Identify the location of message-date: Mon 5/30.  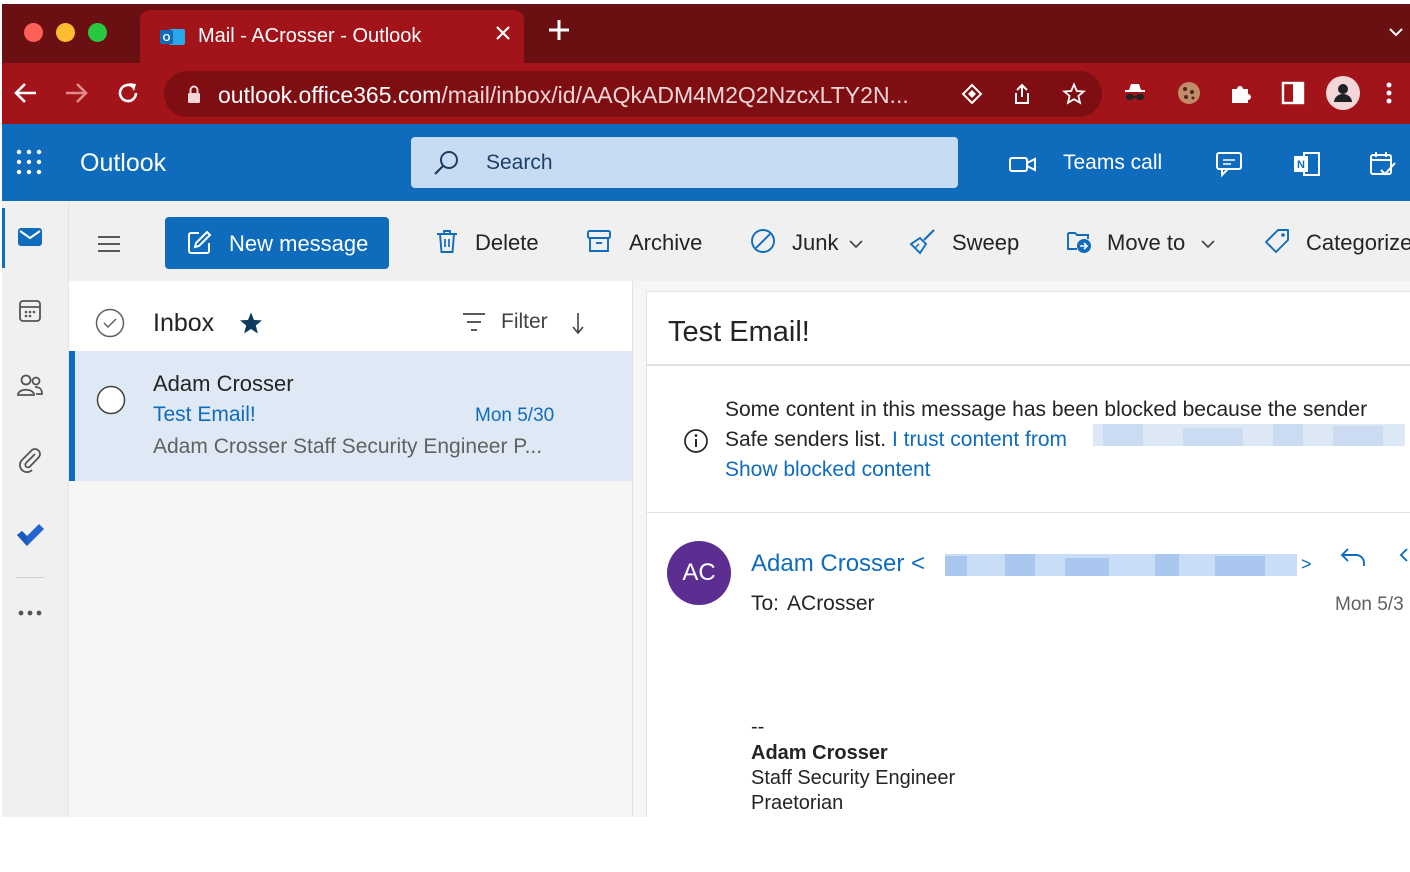
(515, 415).